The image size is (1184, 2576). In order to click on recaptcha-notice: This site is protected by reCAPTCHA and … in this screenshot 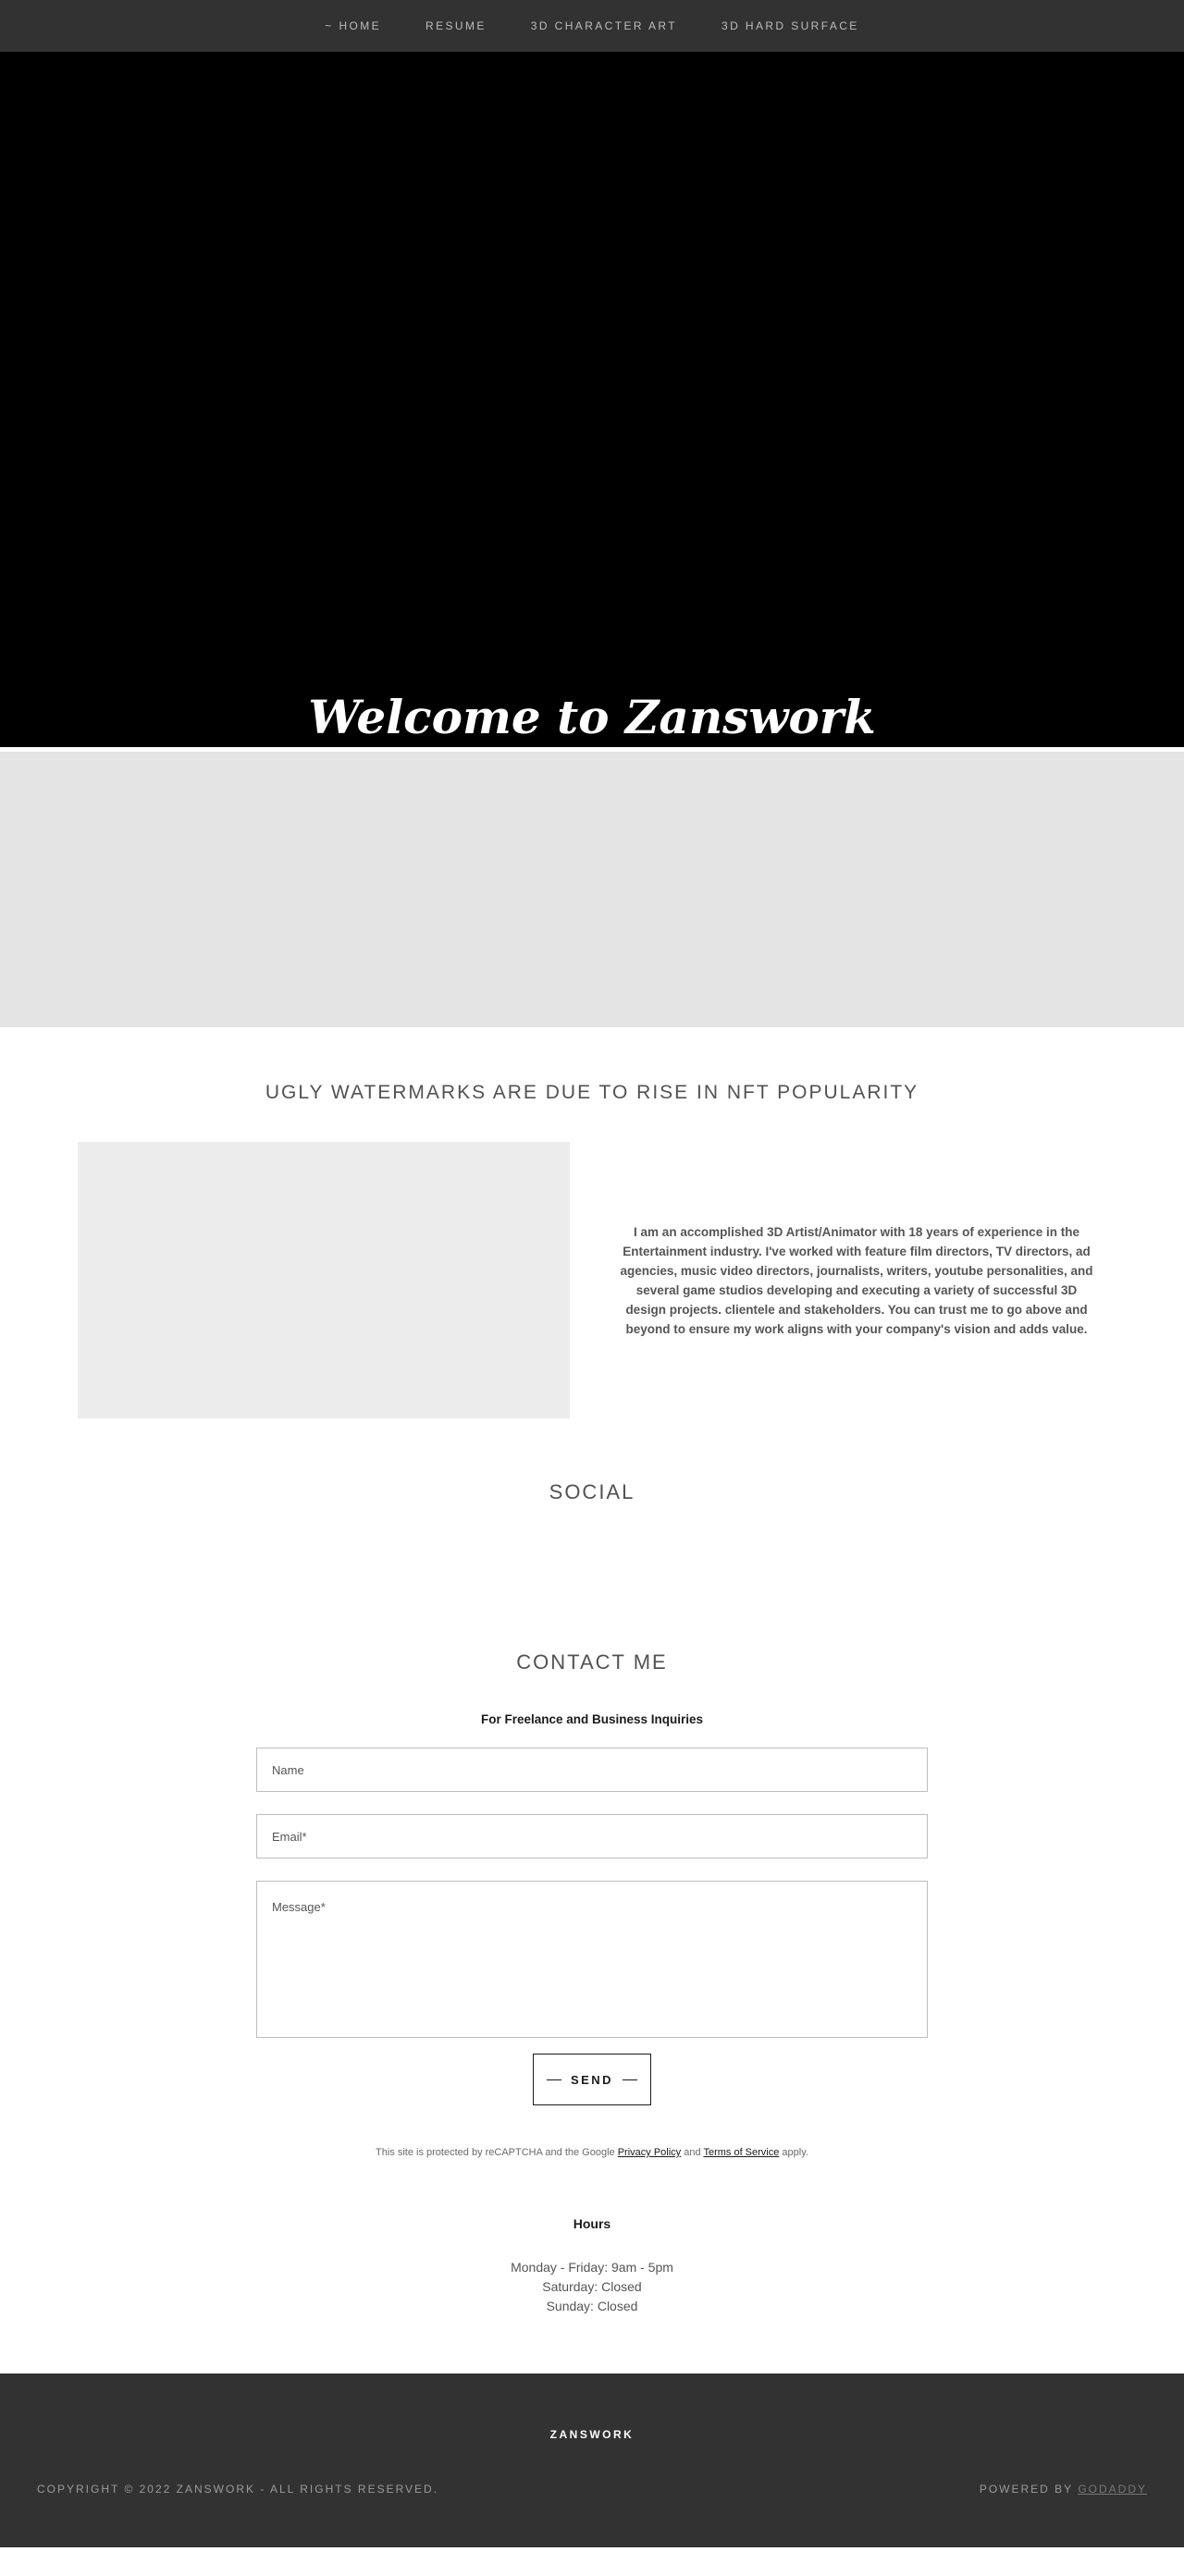, I will do `click(592, 2152)`.